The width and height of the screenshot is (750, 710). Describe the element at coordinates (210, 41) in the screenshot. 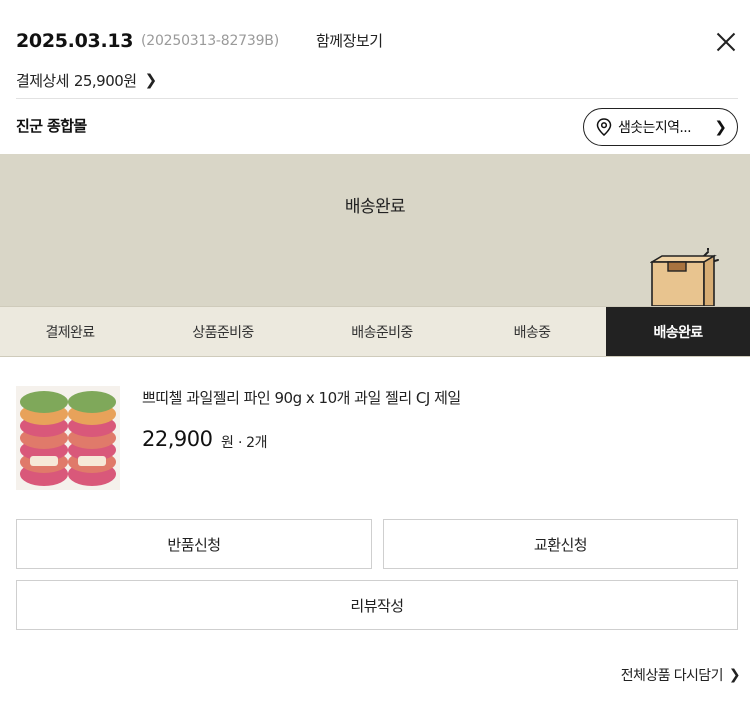

I see `order-number: (20250313-82739B)` at that location.